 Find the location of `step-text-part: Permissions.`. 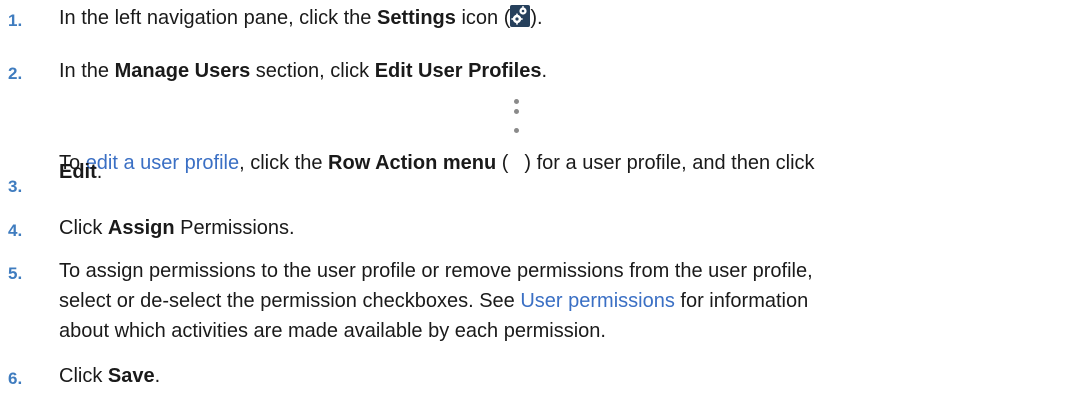

step-text-part: Permissions. is located at coordinates (234, 228).